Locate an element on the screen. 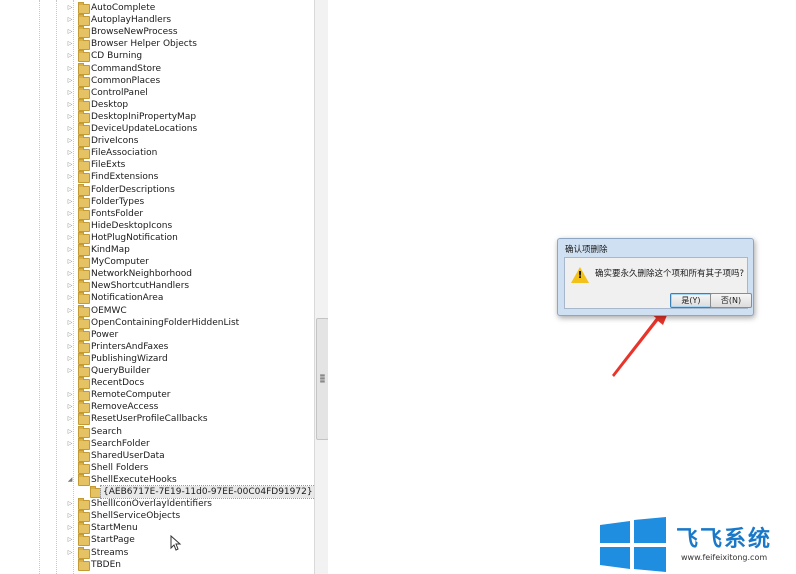  dialog-message: 确实要永久删除这个项和所有其子项吗? is located at coordinates (670, 274).